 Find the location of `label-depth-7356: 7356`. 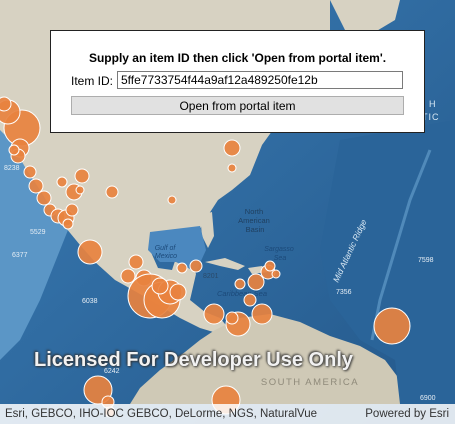

label-depth-7356: 7356 is located at coordinates (344, 292).